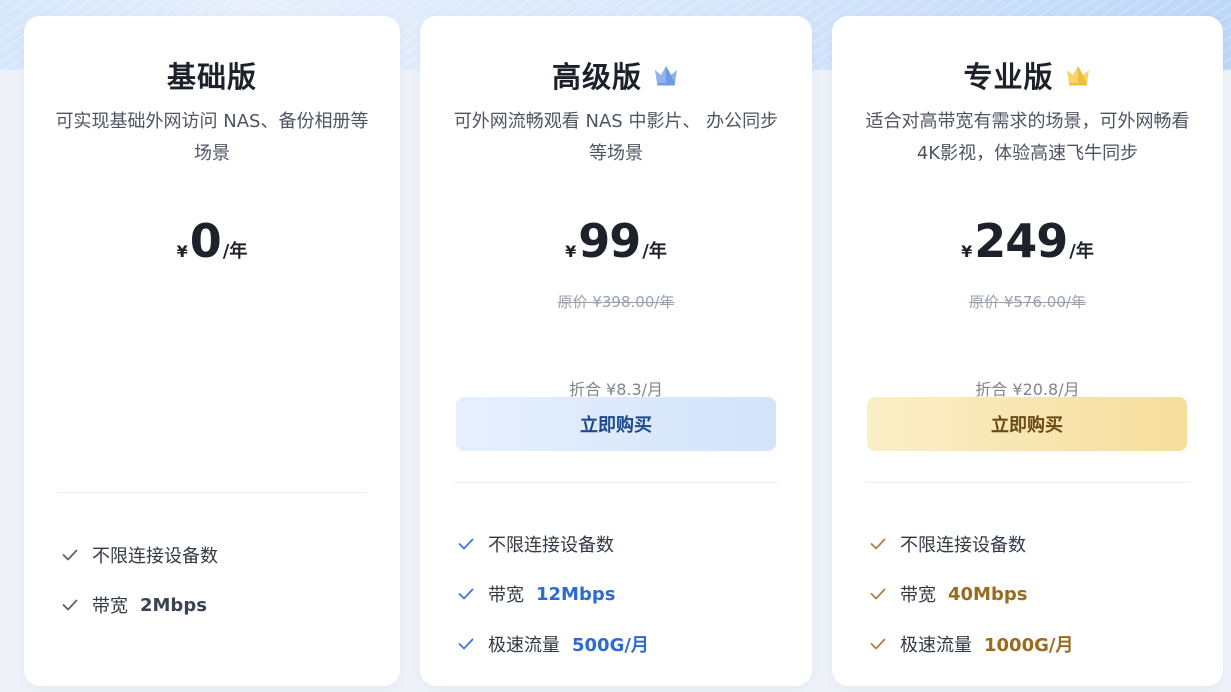 The width and height of the screenshot is (1231, 692). I want to click on feature-item: 带宽 2Mbps, so click(221, 605).